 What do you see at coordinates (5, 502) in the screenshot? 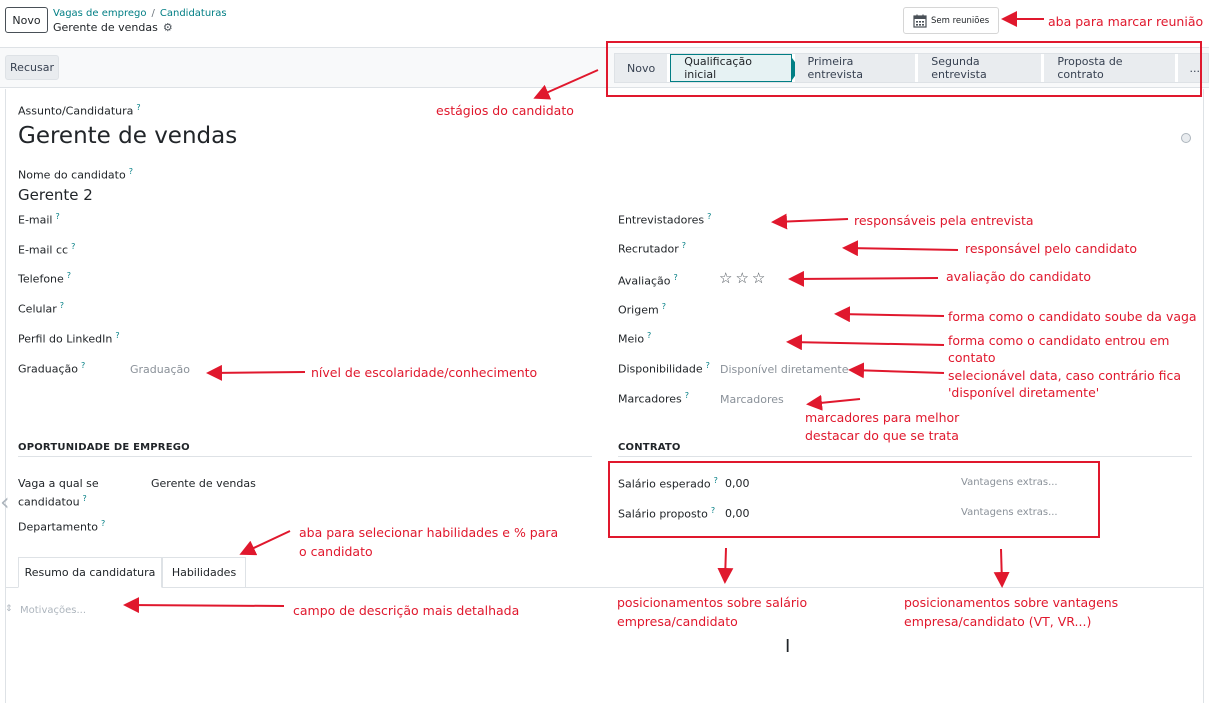
I see `chevron-left-icon: ‹` at bounding box center [5, 502].